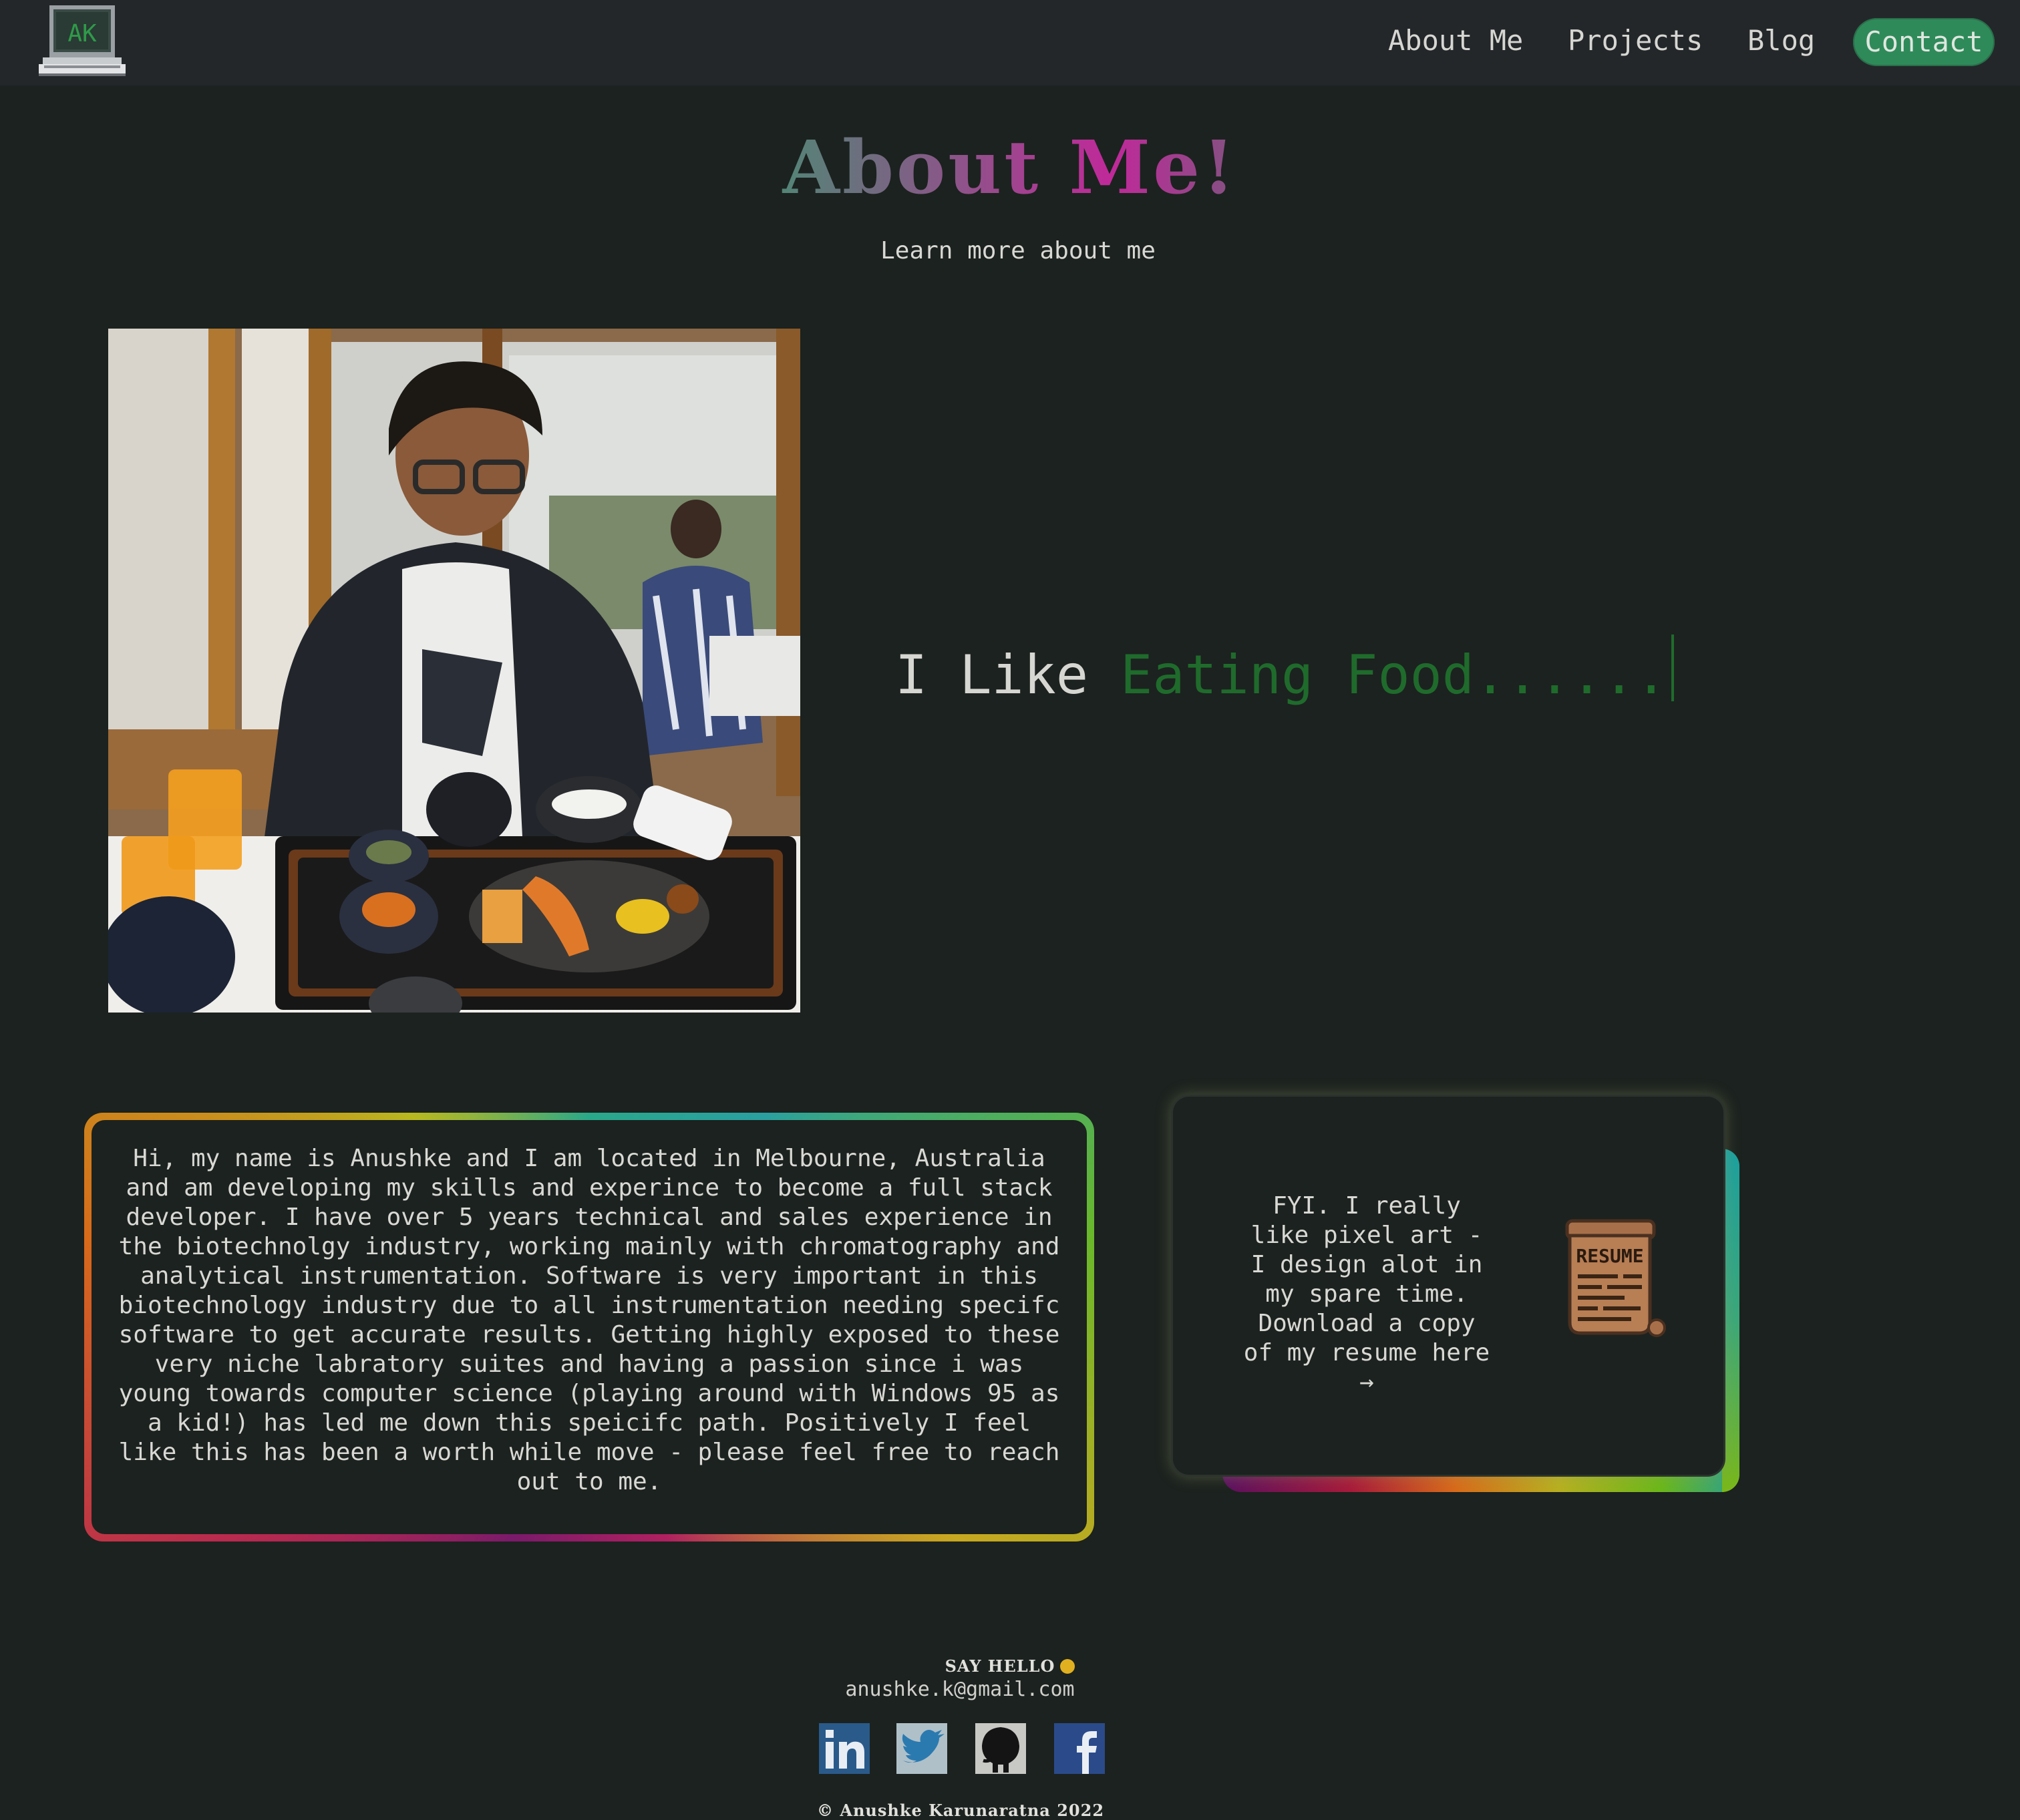  What do you see at coordinates (962, 1748) in the screenshot?
I see `social-links` at bounding box center [962, 1748].